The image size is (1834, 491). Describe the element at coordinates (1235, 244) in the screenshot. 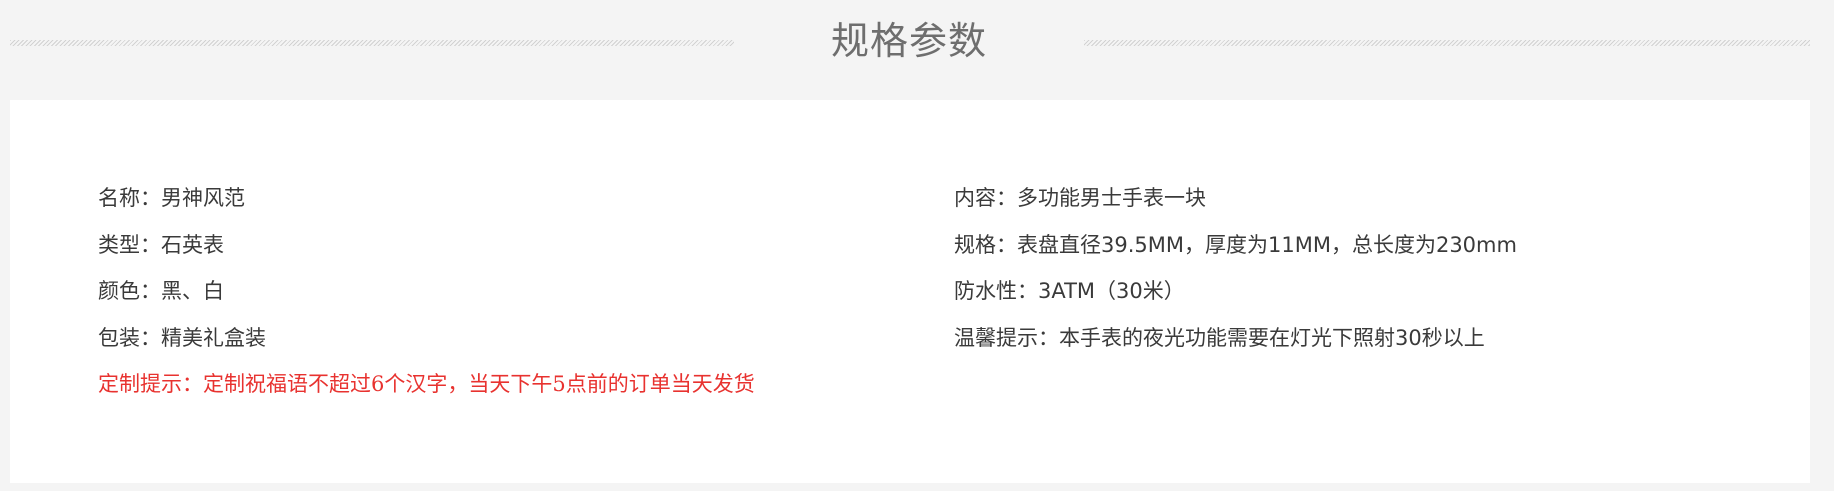

I see `spec-dimensions: 规格：表盘直径39.5MM，厚度为11MM，总长度为230mm` at that location.